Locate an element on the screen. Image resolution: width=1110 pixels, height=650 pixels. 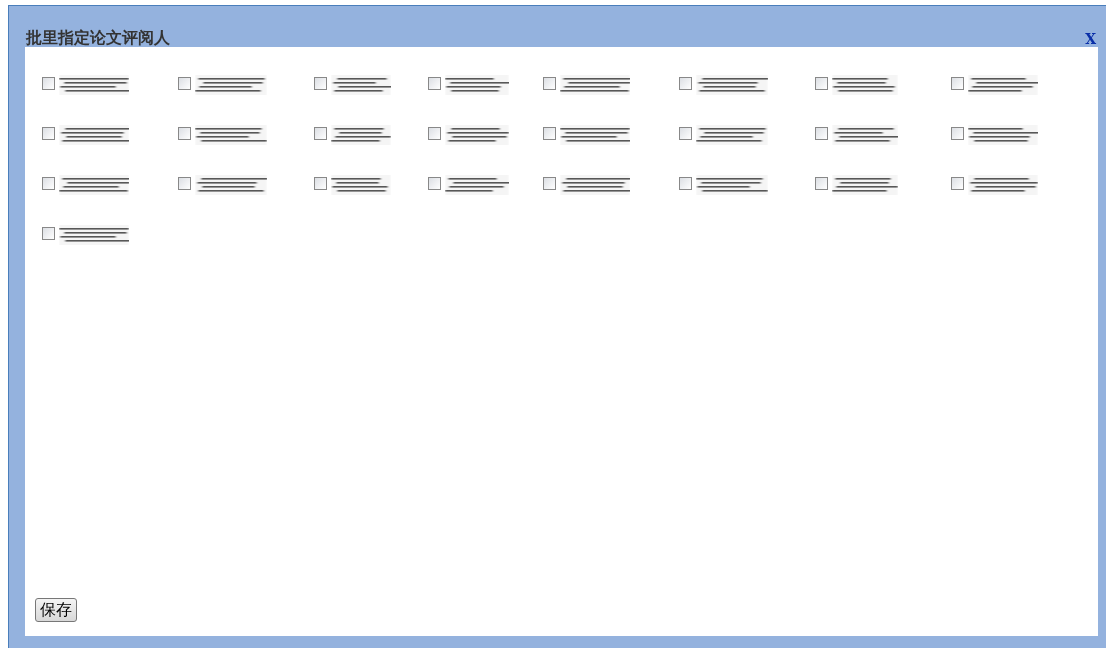
dialog-title: 批里指定论文评阅人 is located at coordinates (97, 38).